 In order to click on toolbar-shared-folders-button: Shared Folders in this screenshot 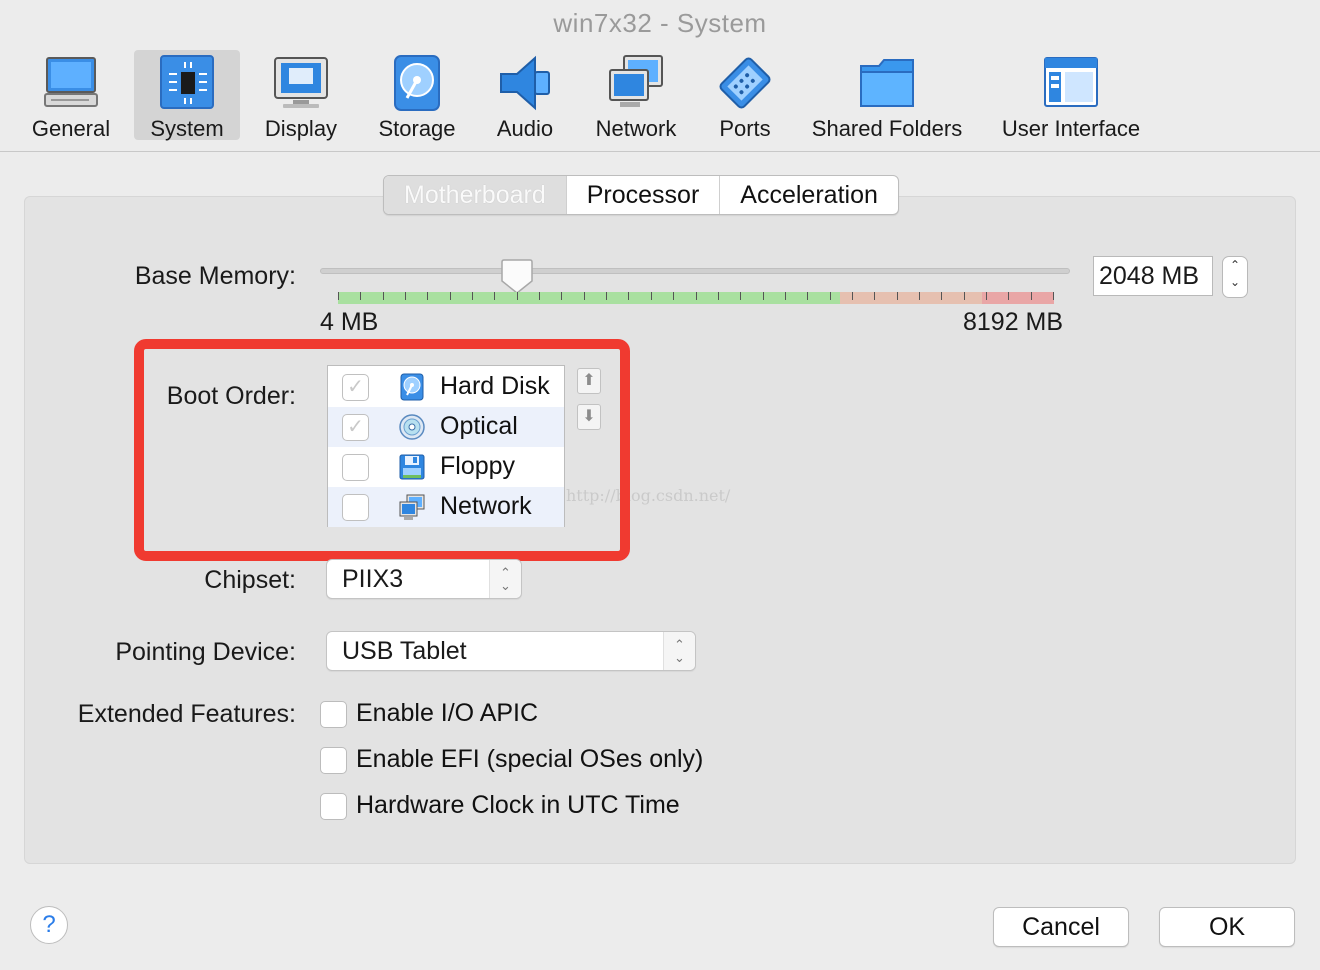, I will do `click(887, 95)`.